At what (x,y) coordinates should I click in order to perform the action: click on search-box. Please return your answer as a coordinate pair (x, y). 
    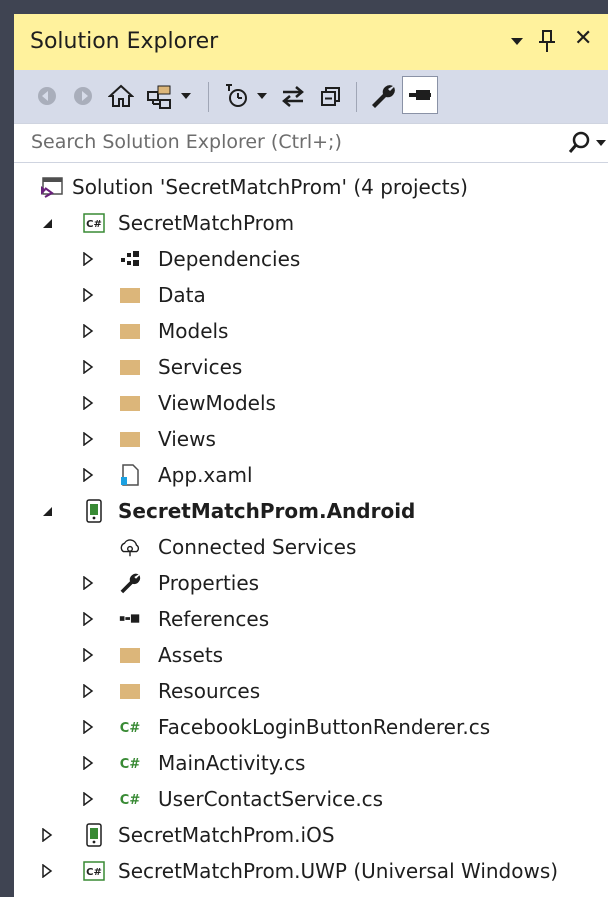
    Looking at the image, I should click on (311, 143).